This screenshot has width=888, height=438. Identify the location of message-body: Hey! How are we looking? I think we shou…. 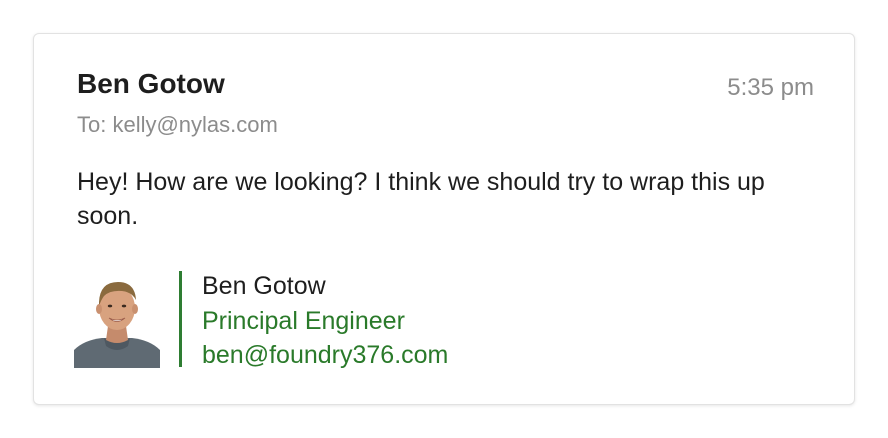
(421, 199).